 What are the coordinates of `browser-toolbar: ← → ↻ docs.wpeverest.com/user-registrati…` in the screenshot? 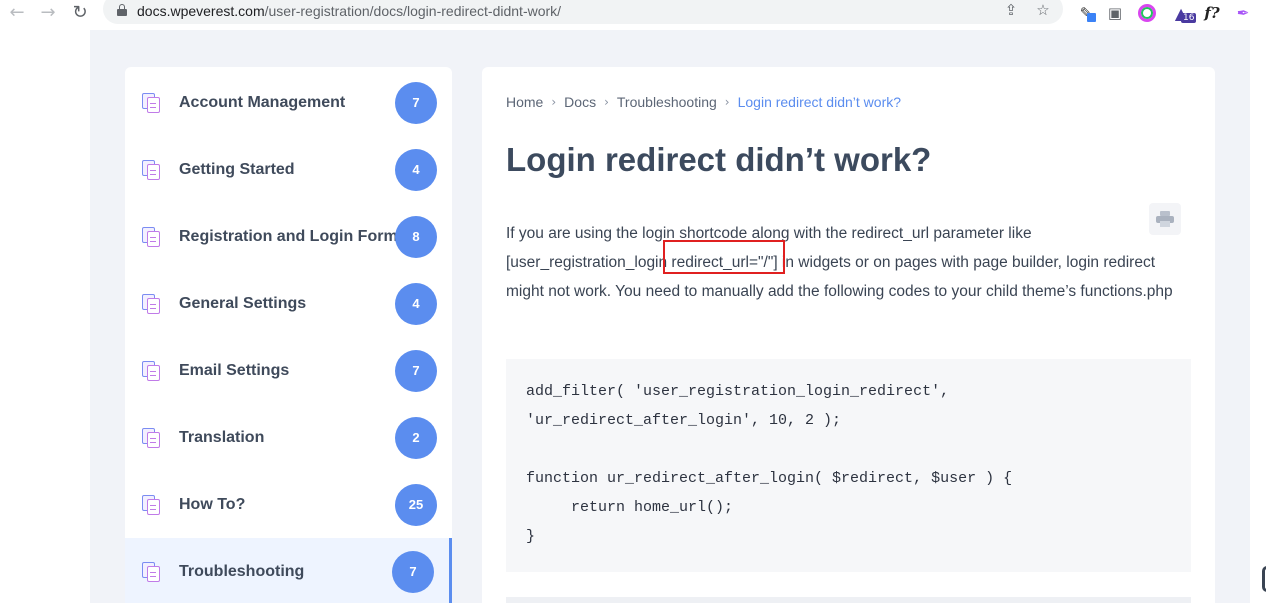 It's located at (633, 13).